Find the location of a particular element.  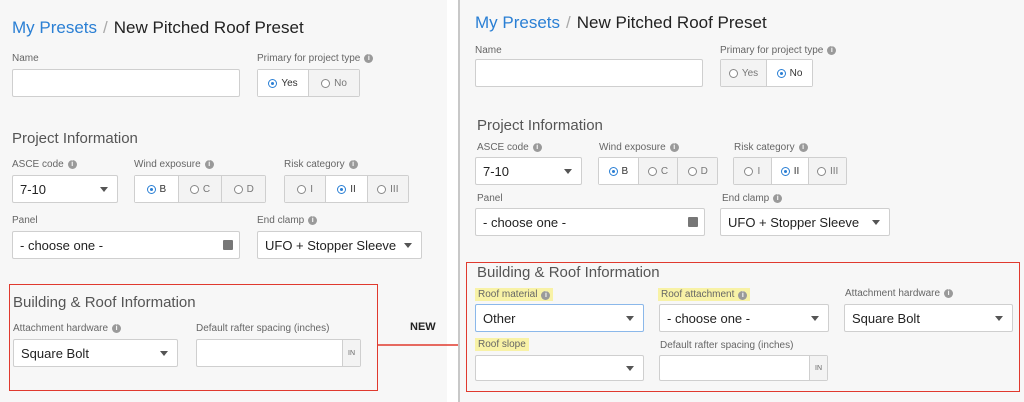

building-roof-heading: Building & Roof Information is located at coordinates (568, 272).